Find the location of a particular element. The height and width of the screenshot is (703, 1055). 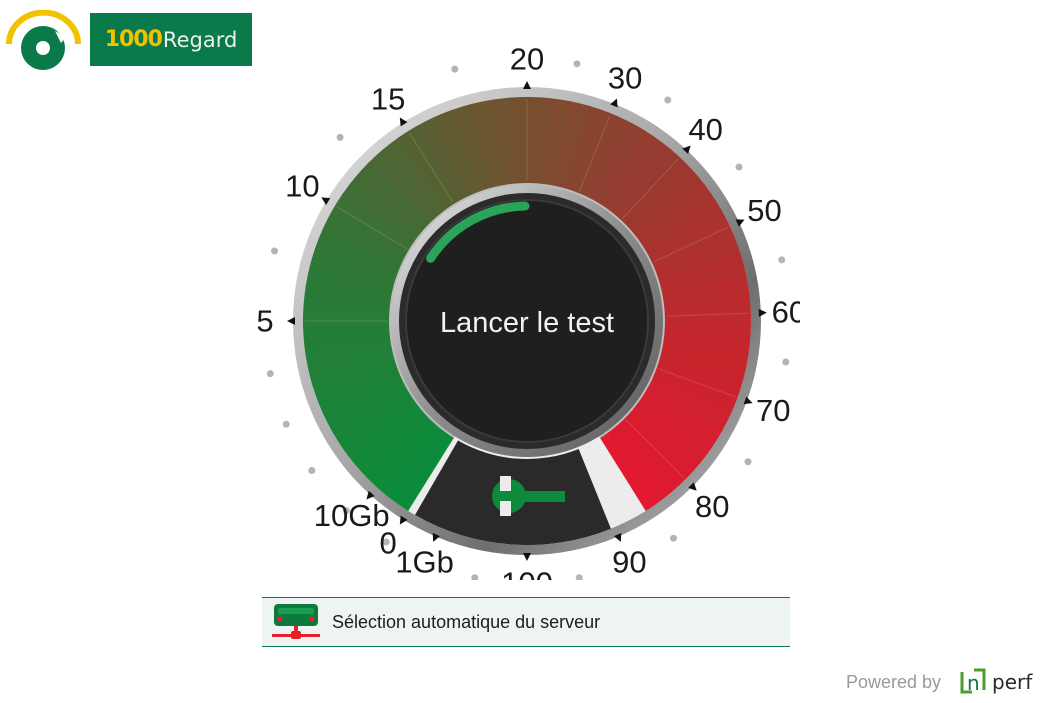

gauge-tick-label: 15 is located at coordinates (388, 98).